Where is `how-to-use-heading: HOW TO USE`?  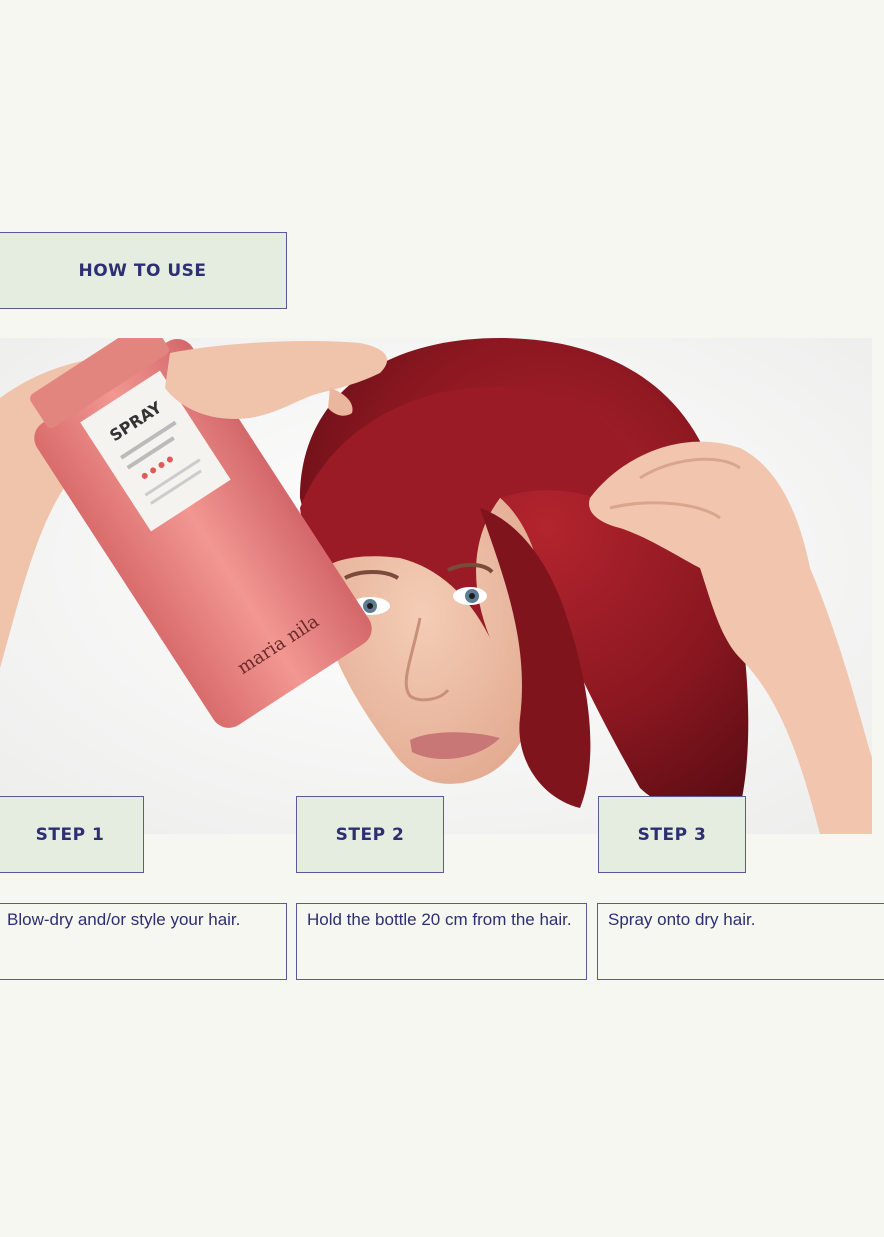 how-to-use-heading: HOW TO USE is located at coordinates (143, 270).